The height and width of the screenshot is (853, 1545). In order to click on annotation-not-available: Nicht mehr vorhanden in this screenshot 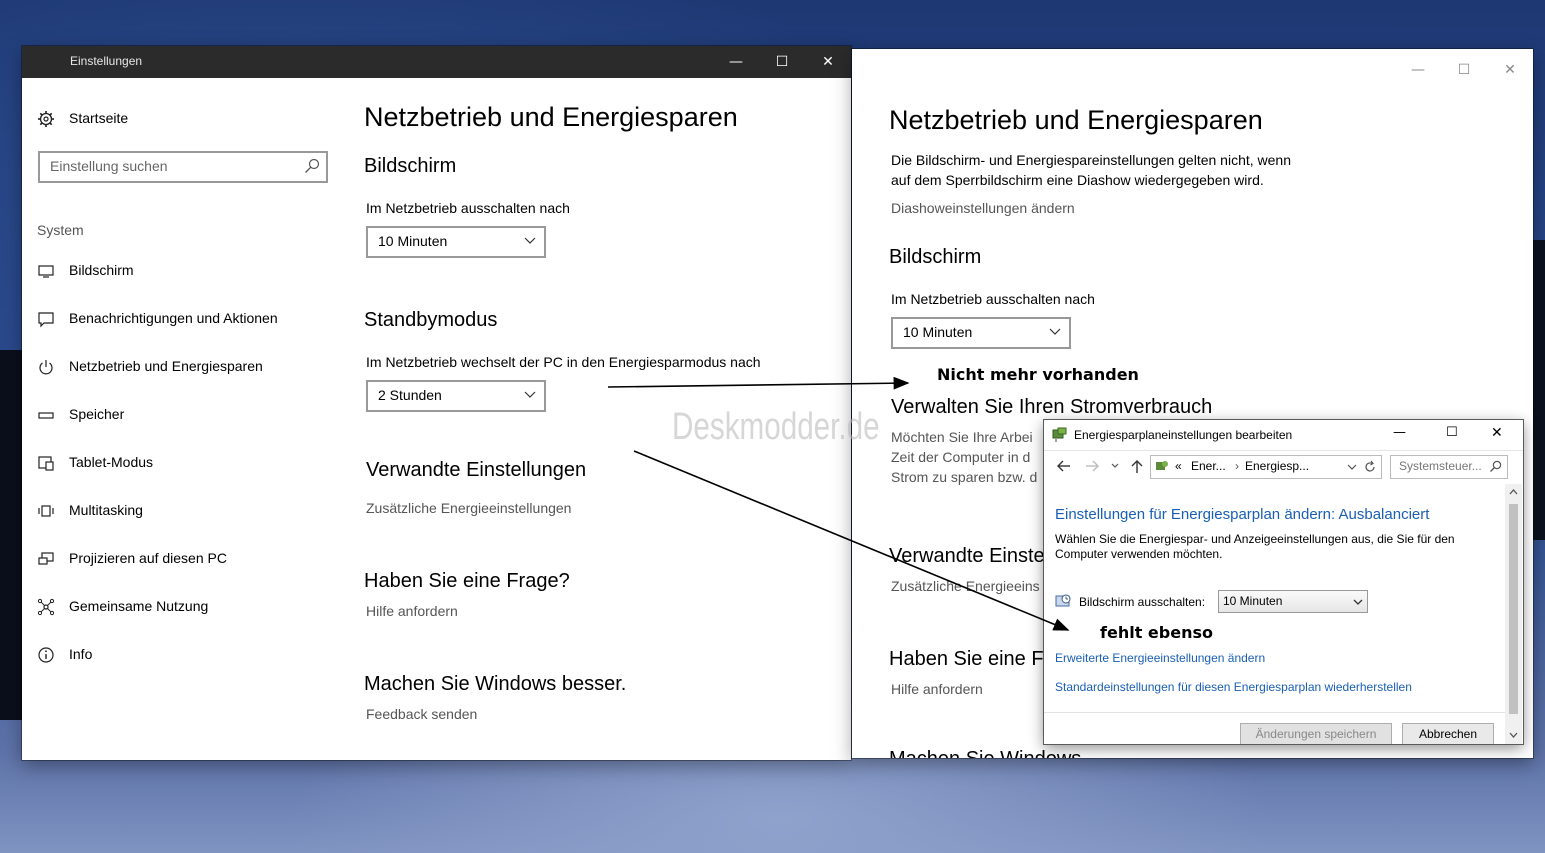, I will do `click(1038, 374)`.